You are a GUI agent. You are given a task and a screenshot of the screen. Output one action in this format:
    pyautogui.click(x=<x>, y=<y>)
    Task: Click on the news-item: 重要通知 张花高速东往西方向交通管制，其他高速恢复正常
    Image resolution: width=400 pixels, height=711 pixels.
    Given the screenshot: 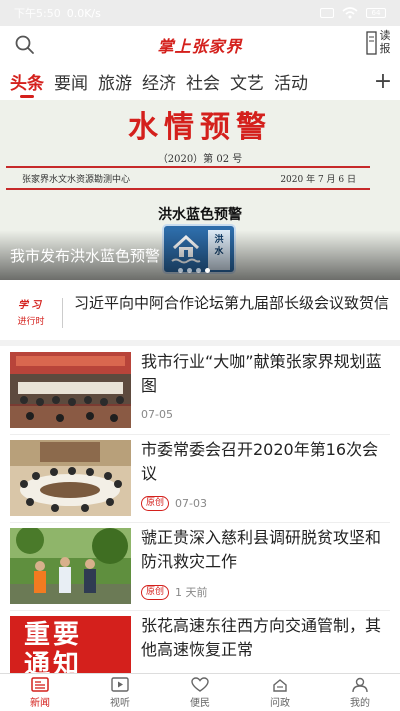 What is the action you would take?
    pyautogui.click(x=200, y=641)
    